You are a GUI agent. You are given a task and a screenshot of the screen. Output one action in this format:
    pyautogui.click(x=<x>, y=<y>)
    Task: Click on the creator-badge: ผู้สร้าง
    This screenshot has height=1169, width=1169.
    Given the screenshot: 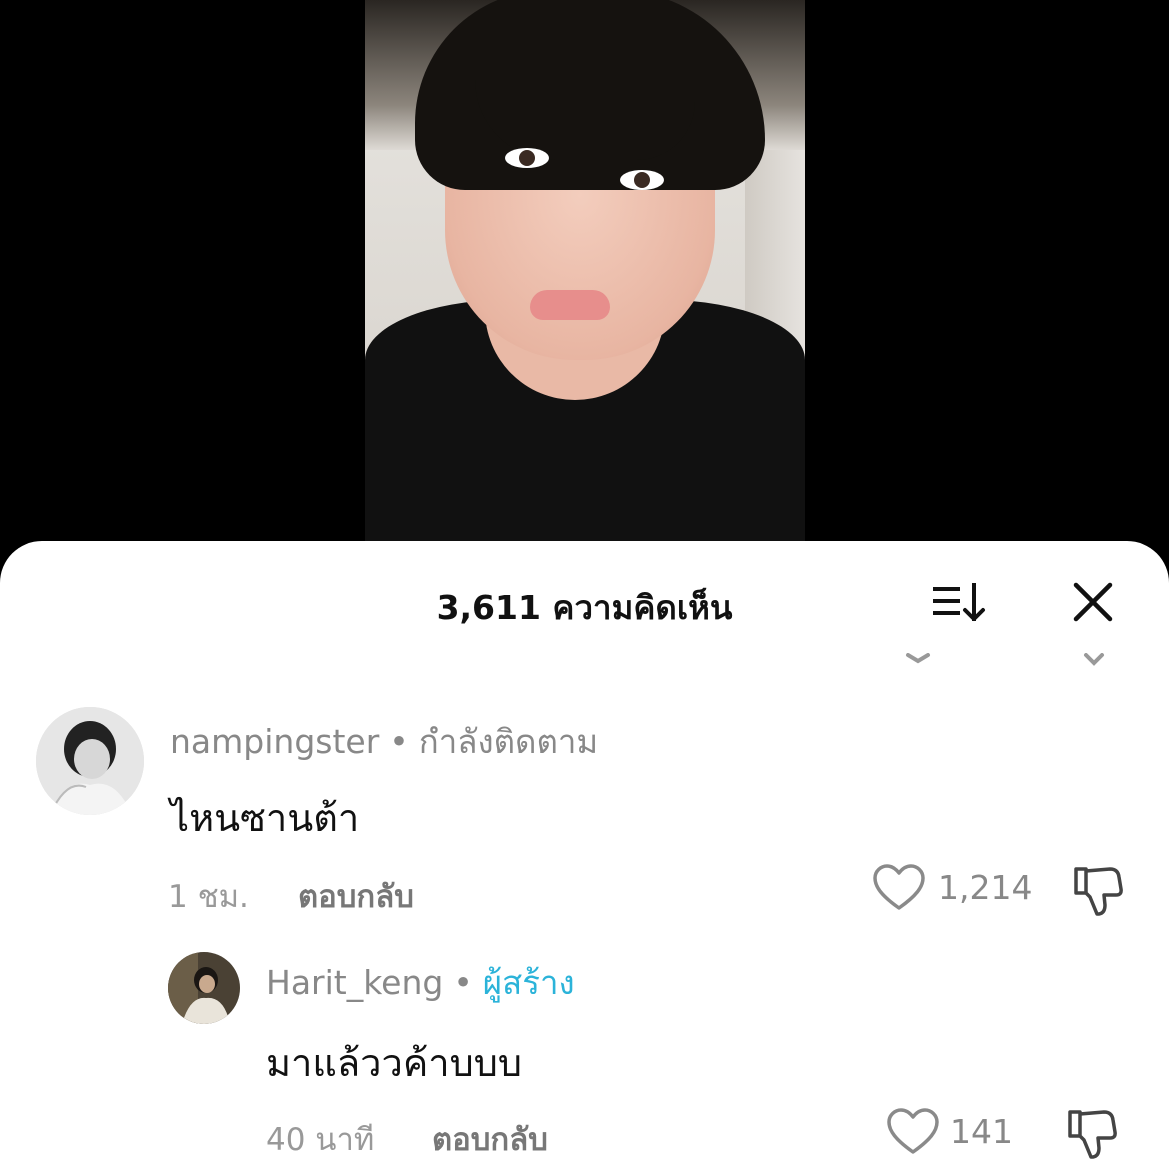 What is the action you would take?
    pyautogui.click(x=528, y=982)
    